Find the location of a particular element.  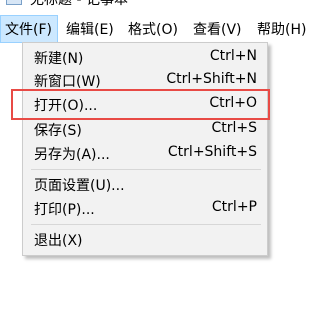

annotation-highlight-box is located at coordinates (140, 104).